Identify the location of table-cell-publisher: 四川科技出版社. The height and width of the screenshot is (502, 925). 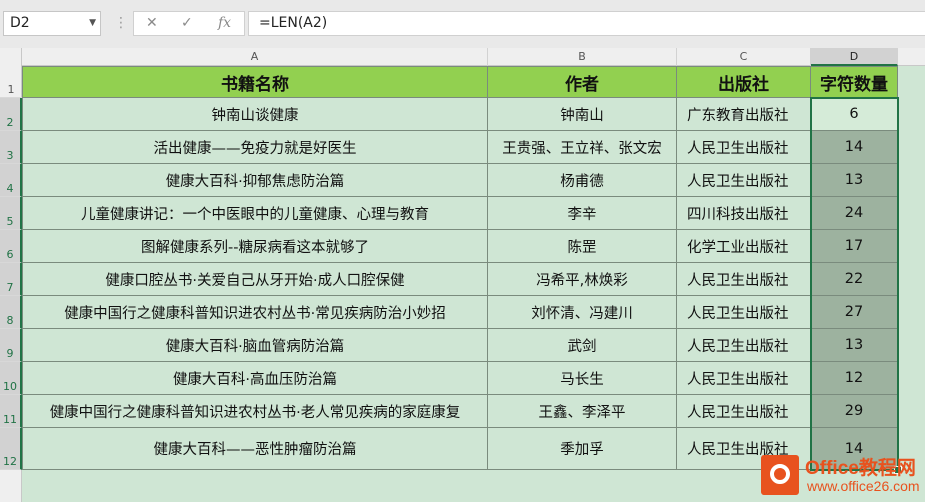
(744, 213).